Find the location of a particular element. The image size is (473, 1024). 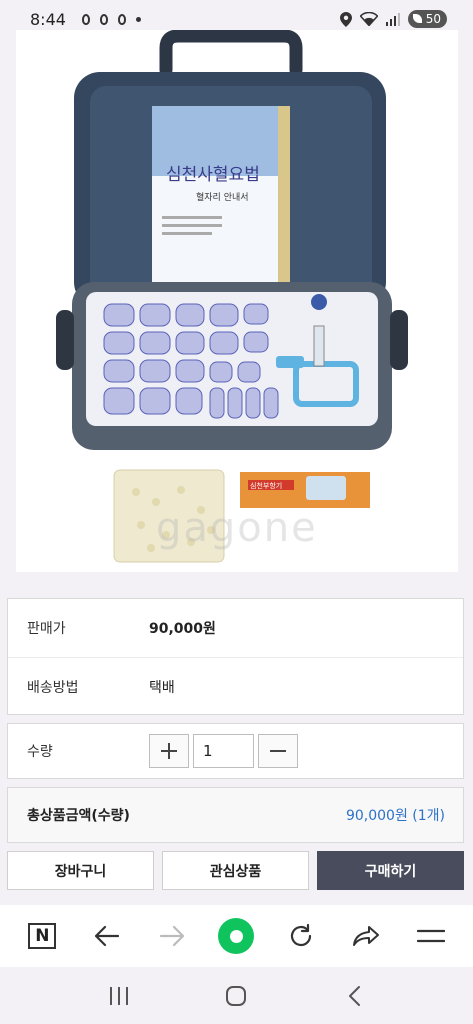

back-icon is located at coordinates (107, 936).